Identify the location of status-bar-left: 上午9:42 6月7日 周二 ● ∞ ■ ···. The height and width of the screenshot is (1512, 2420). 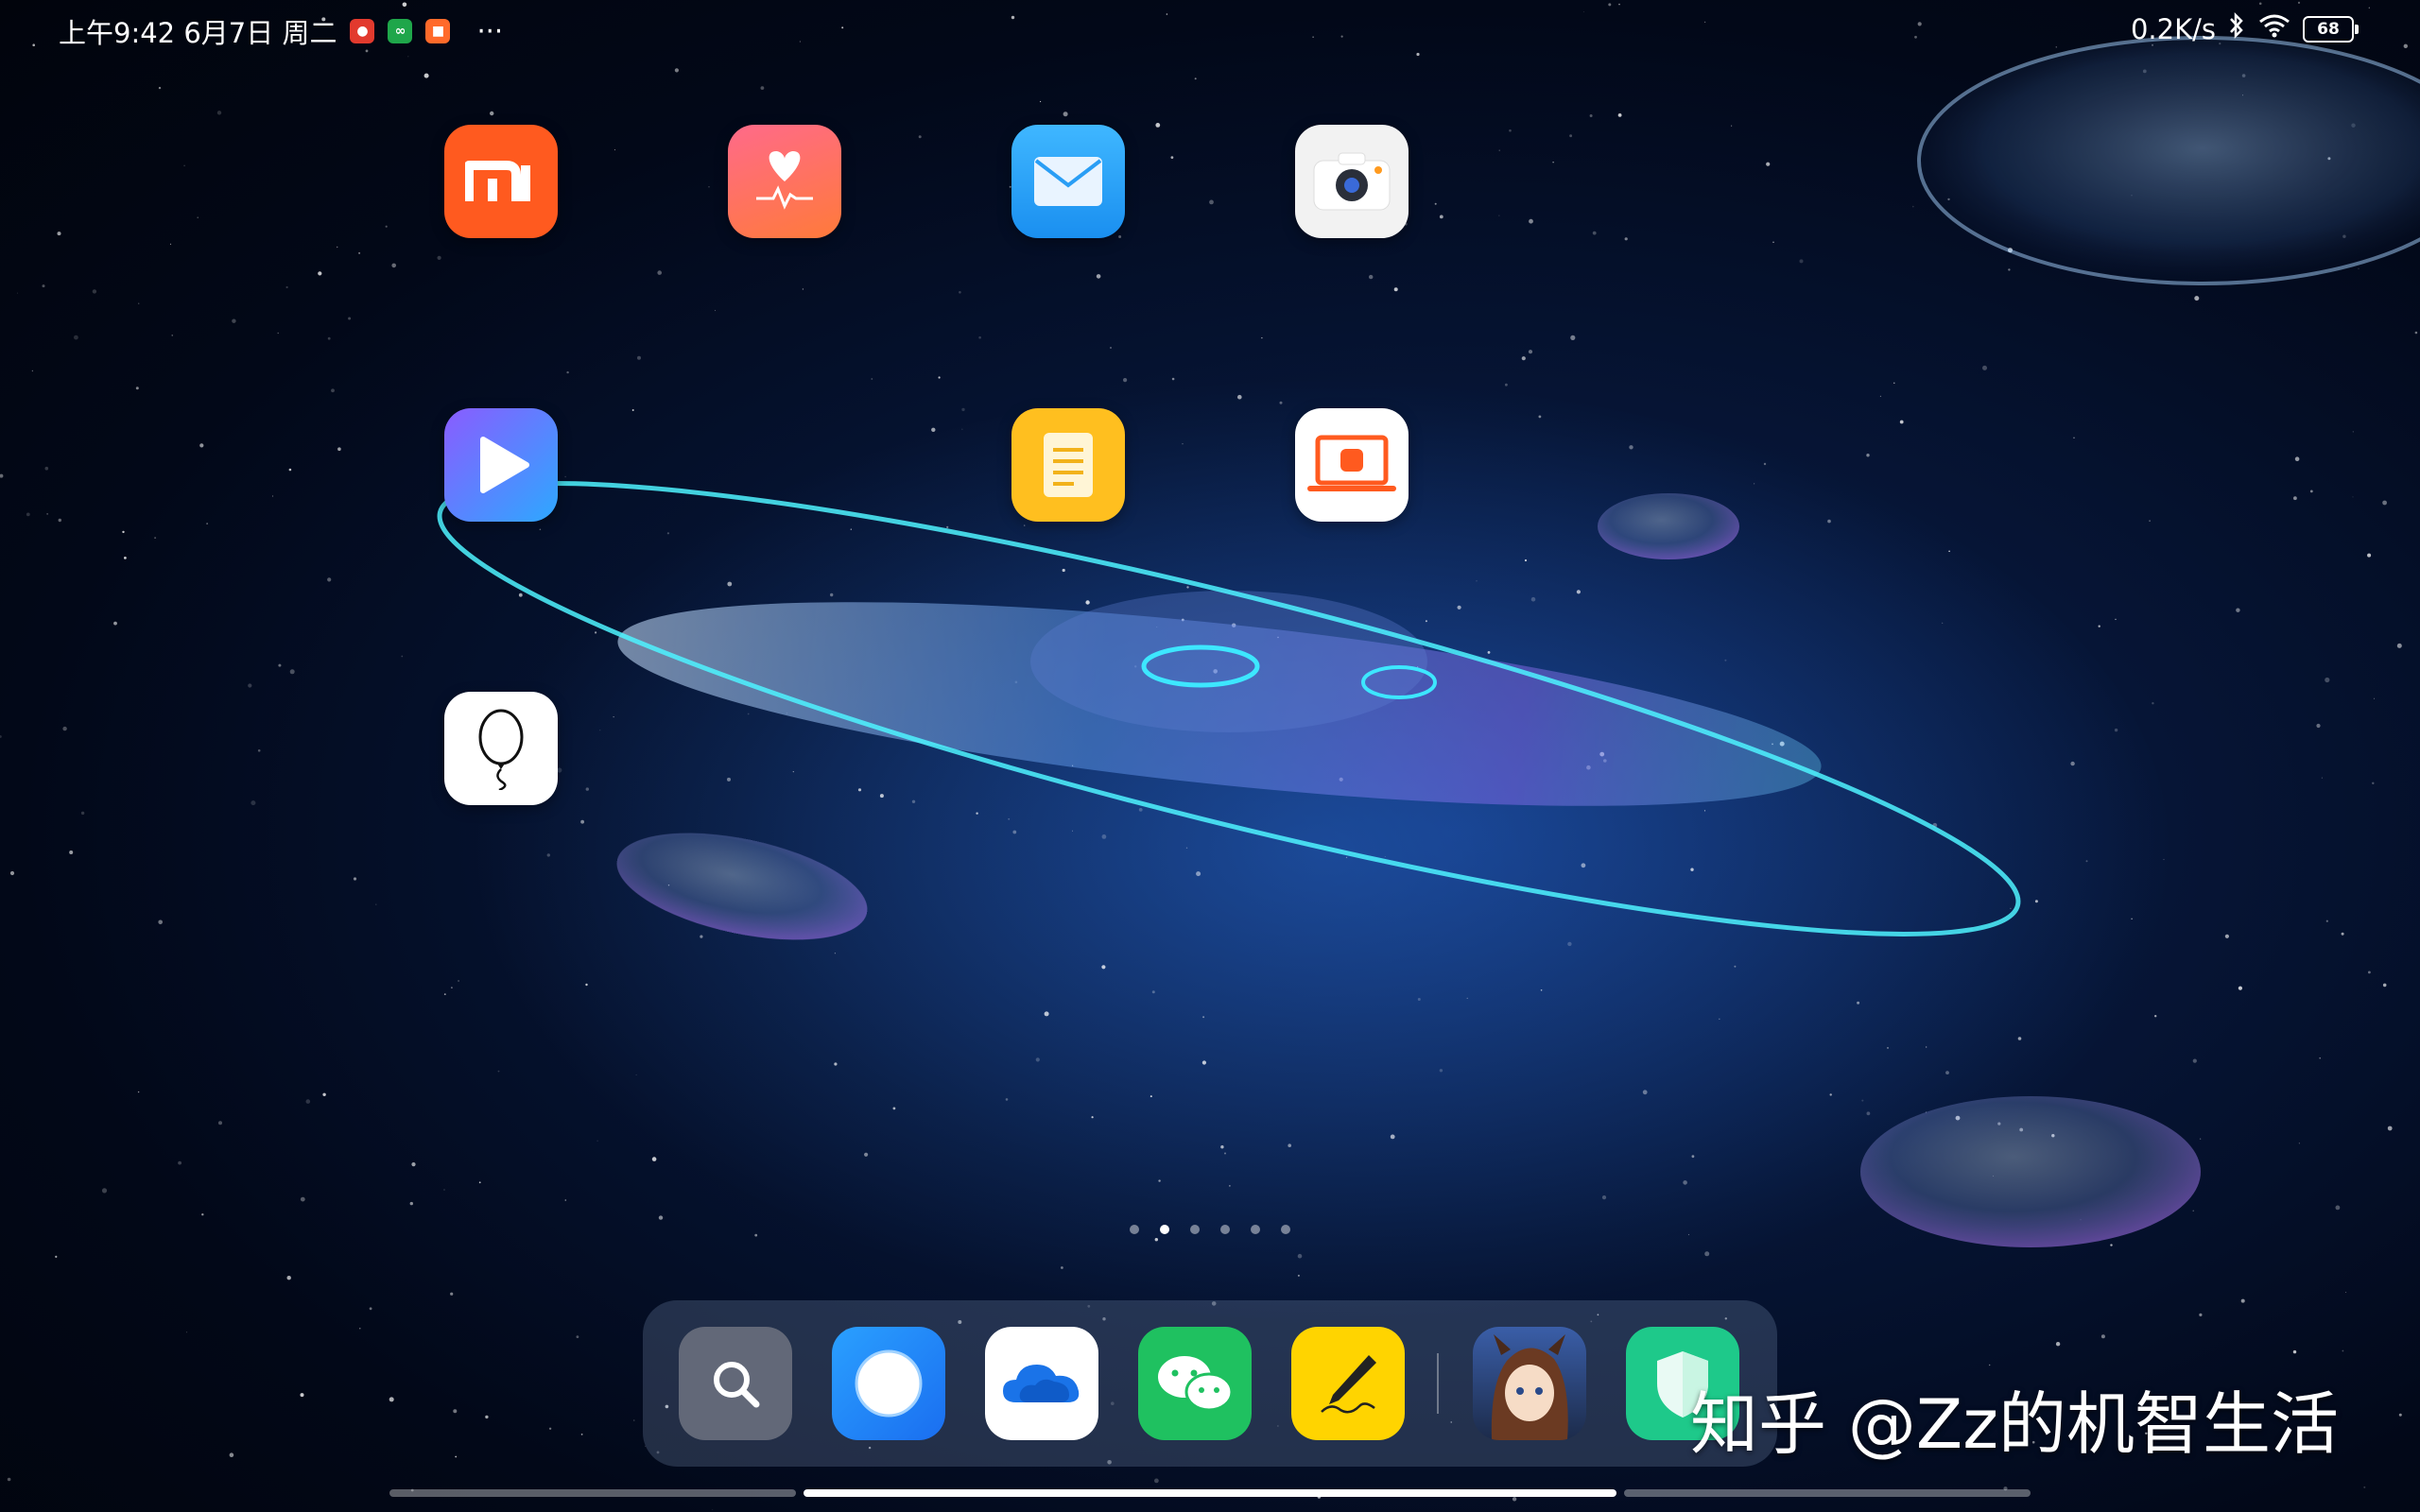
(281, 31).